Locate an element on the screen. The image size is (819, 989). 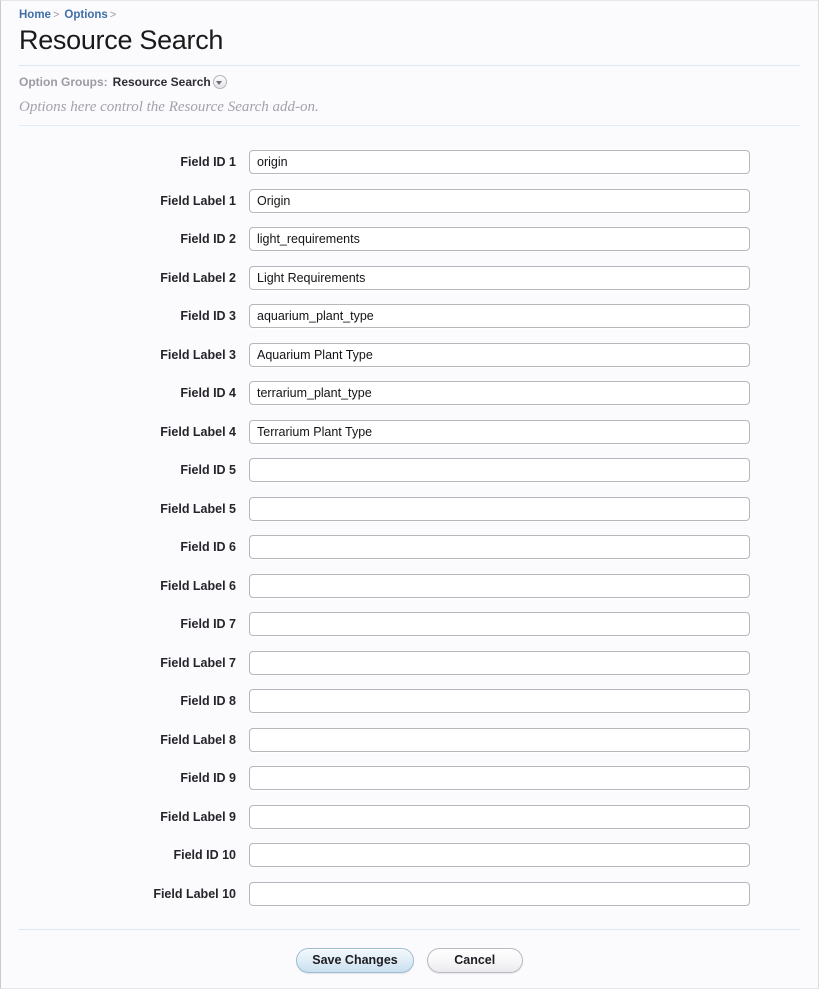
form-row: Field Label 2 is located at coordinates (409, 278).